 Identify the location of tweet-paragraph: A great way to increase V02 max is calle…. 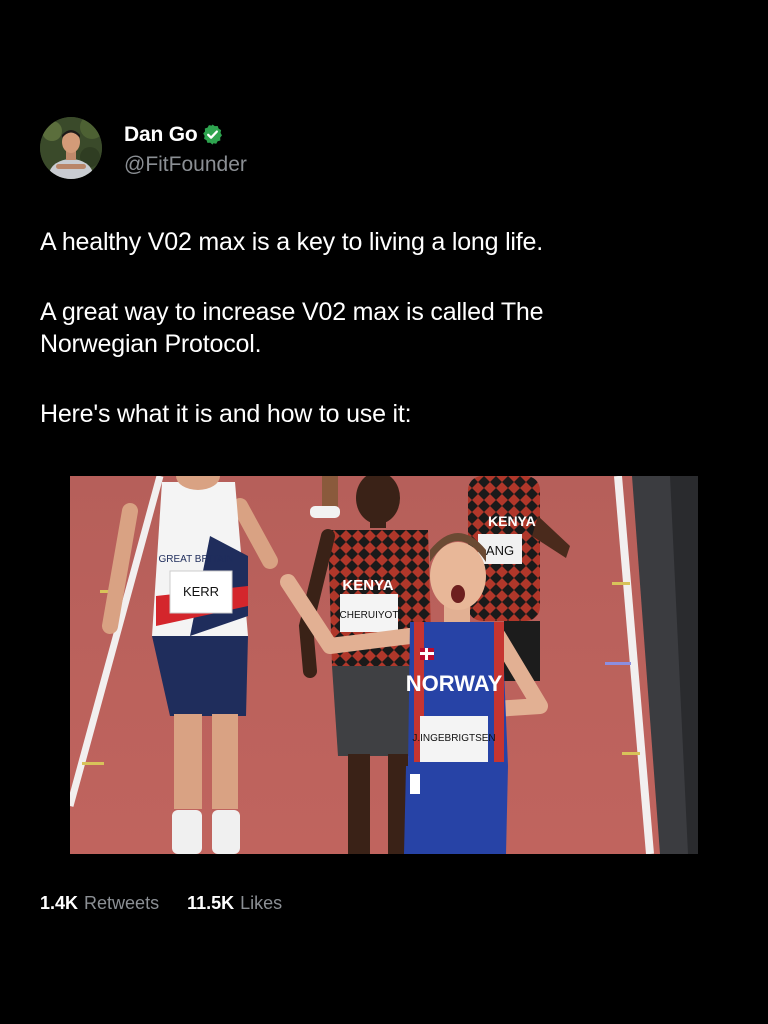
(292, 328).